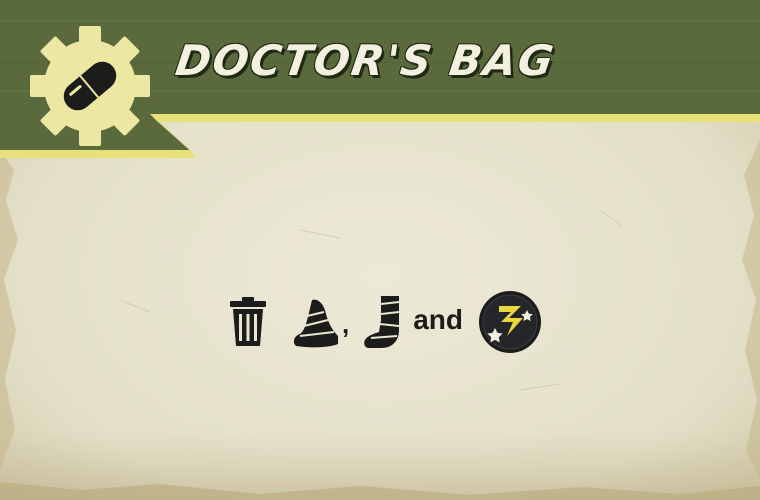  I want to click on stunned-token-icon, so click(510, 322).